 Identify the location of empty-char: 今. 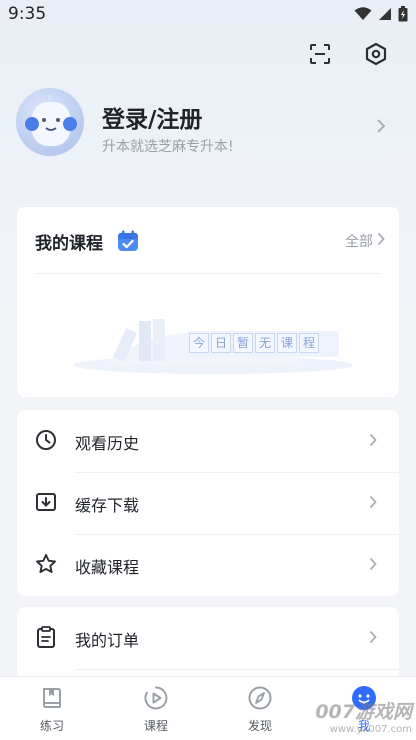
(199, 343).